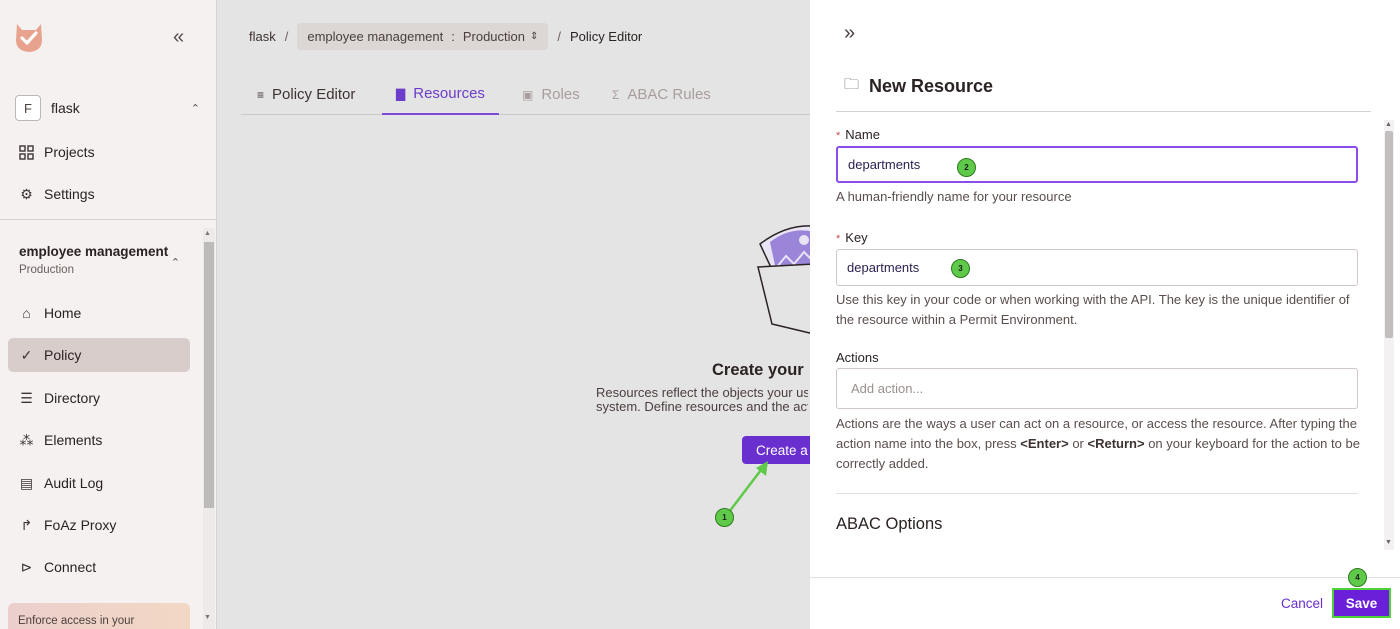 This screenshot has height=629, width=1400. Describe the element at coordinates (74, 483) in the screenshot. I see `sidebar-item-label: Audit Log` at that location.